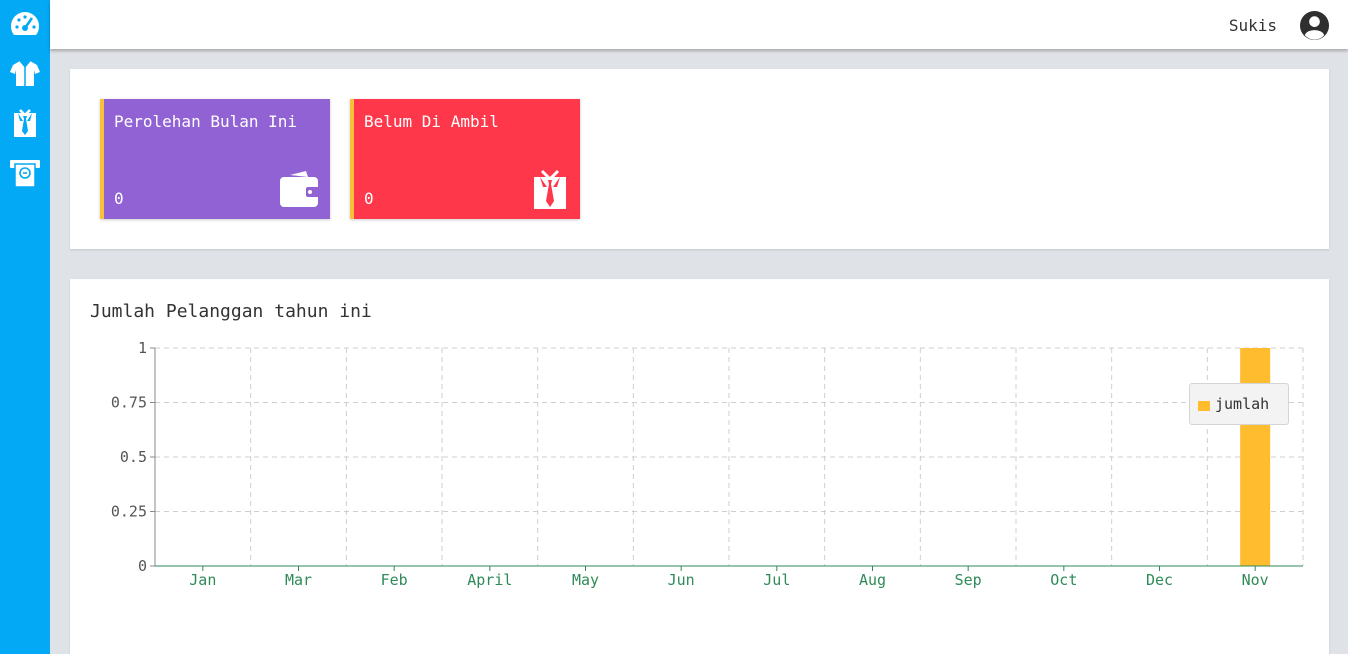  What do you see at coordinates (142, 566) in the screenshot?
I see `y-tick-label: 0` at bounding box center [142, 566].